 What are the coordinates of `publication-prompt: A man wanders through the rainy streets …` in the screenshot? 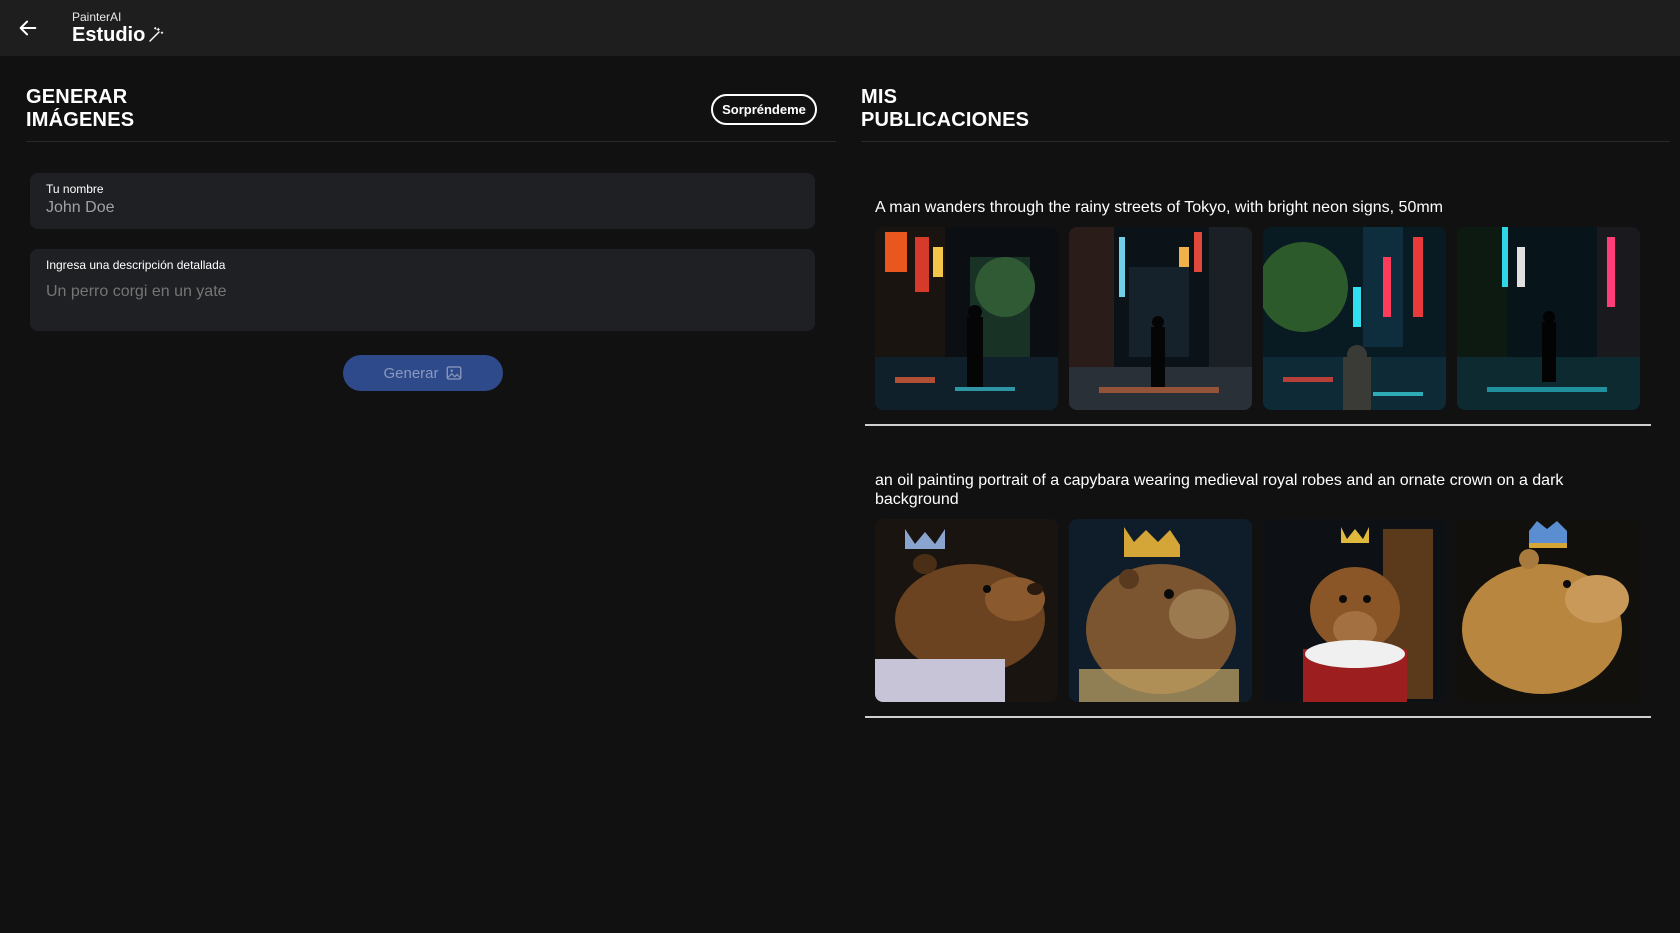 It's located at (1159, 207).